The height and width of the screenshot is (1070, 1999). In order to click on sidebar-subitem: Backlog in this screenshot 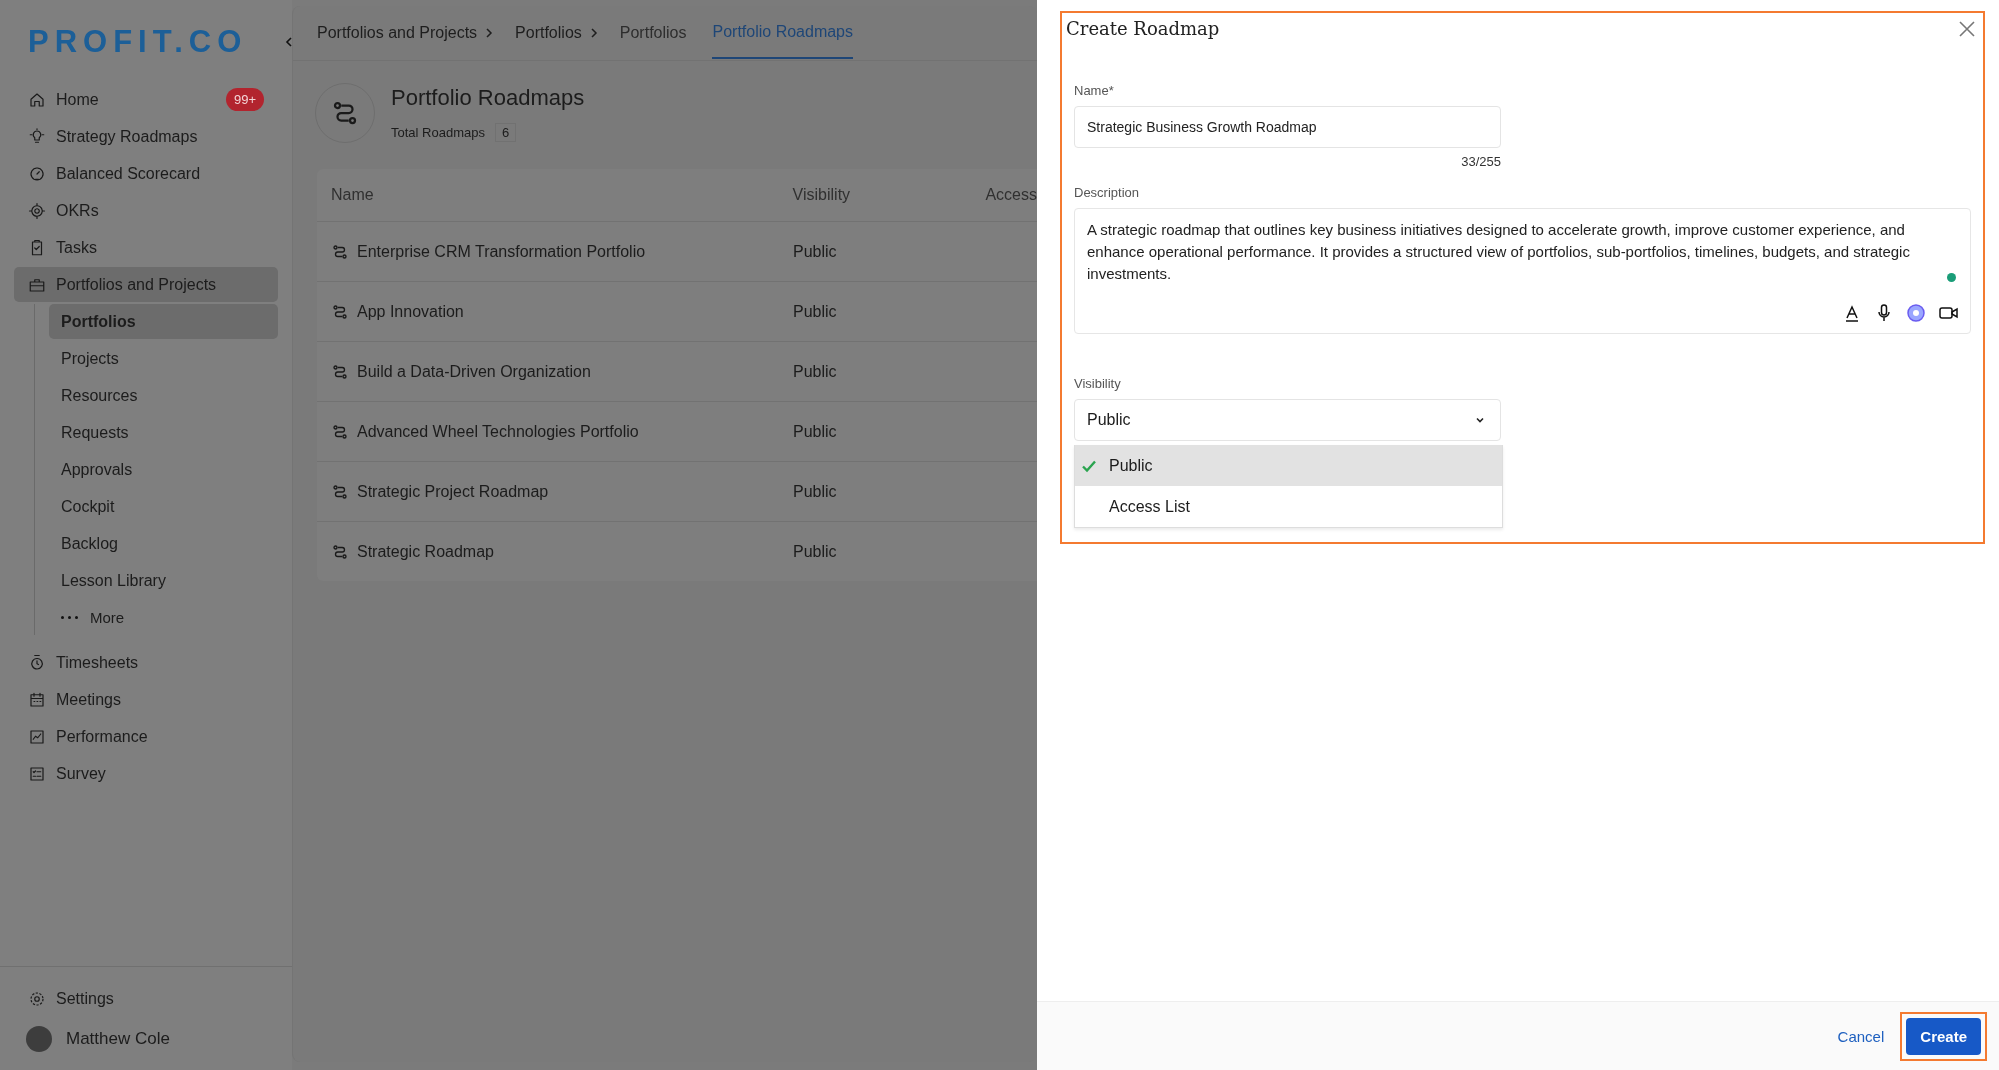, I will do `click(163, 543)`.